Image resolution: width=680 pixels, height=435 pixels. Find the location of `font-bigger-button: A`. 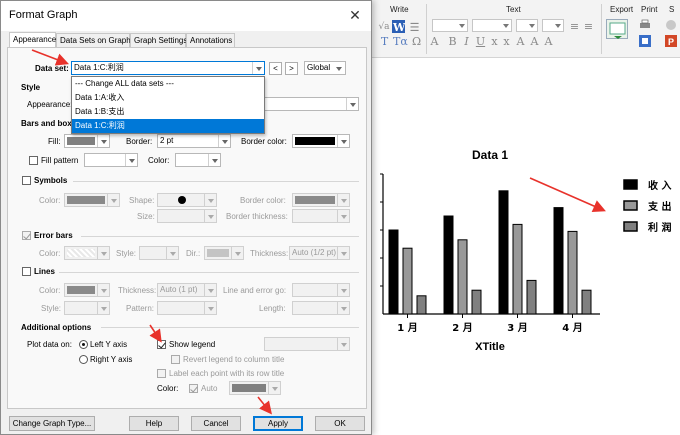

font-bigger-button: A is located at coordinates (520, 41).